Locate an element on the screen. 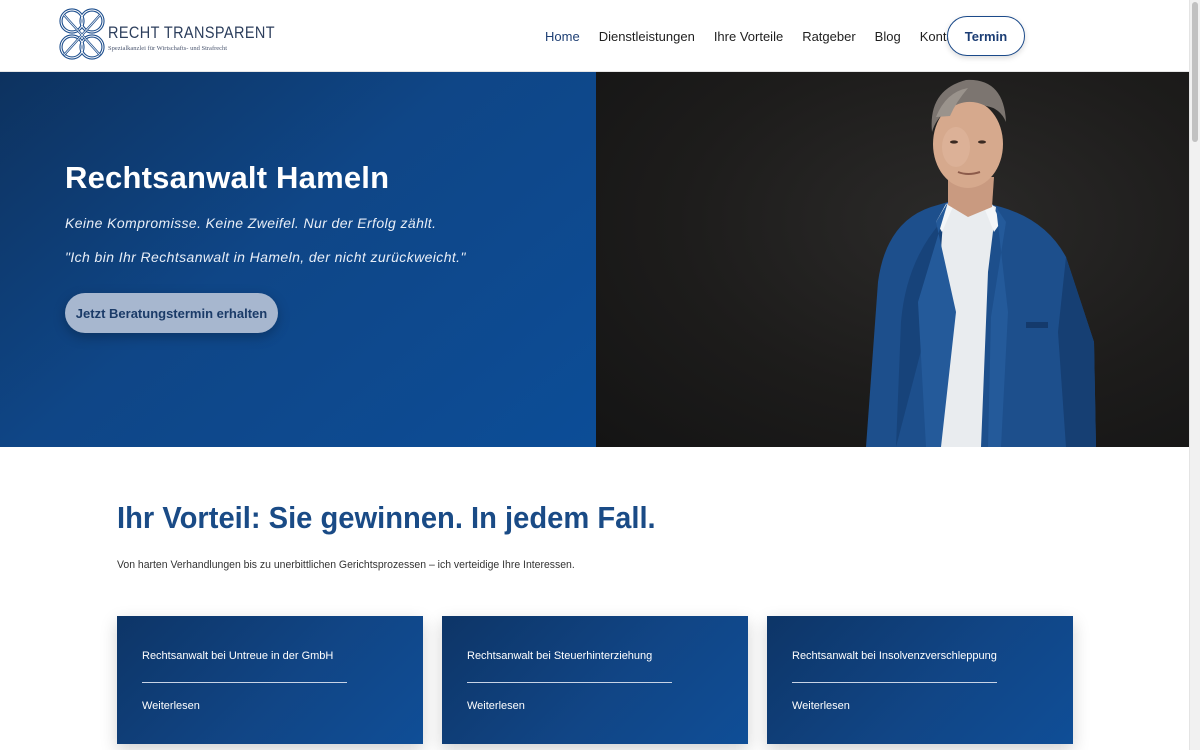 The height and width of the screenshot is (750, 1200). page-scrollbar is located at coordinates (1194, 375).